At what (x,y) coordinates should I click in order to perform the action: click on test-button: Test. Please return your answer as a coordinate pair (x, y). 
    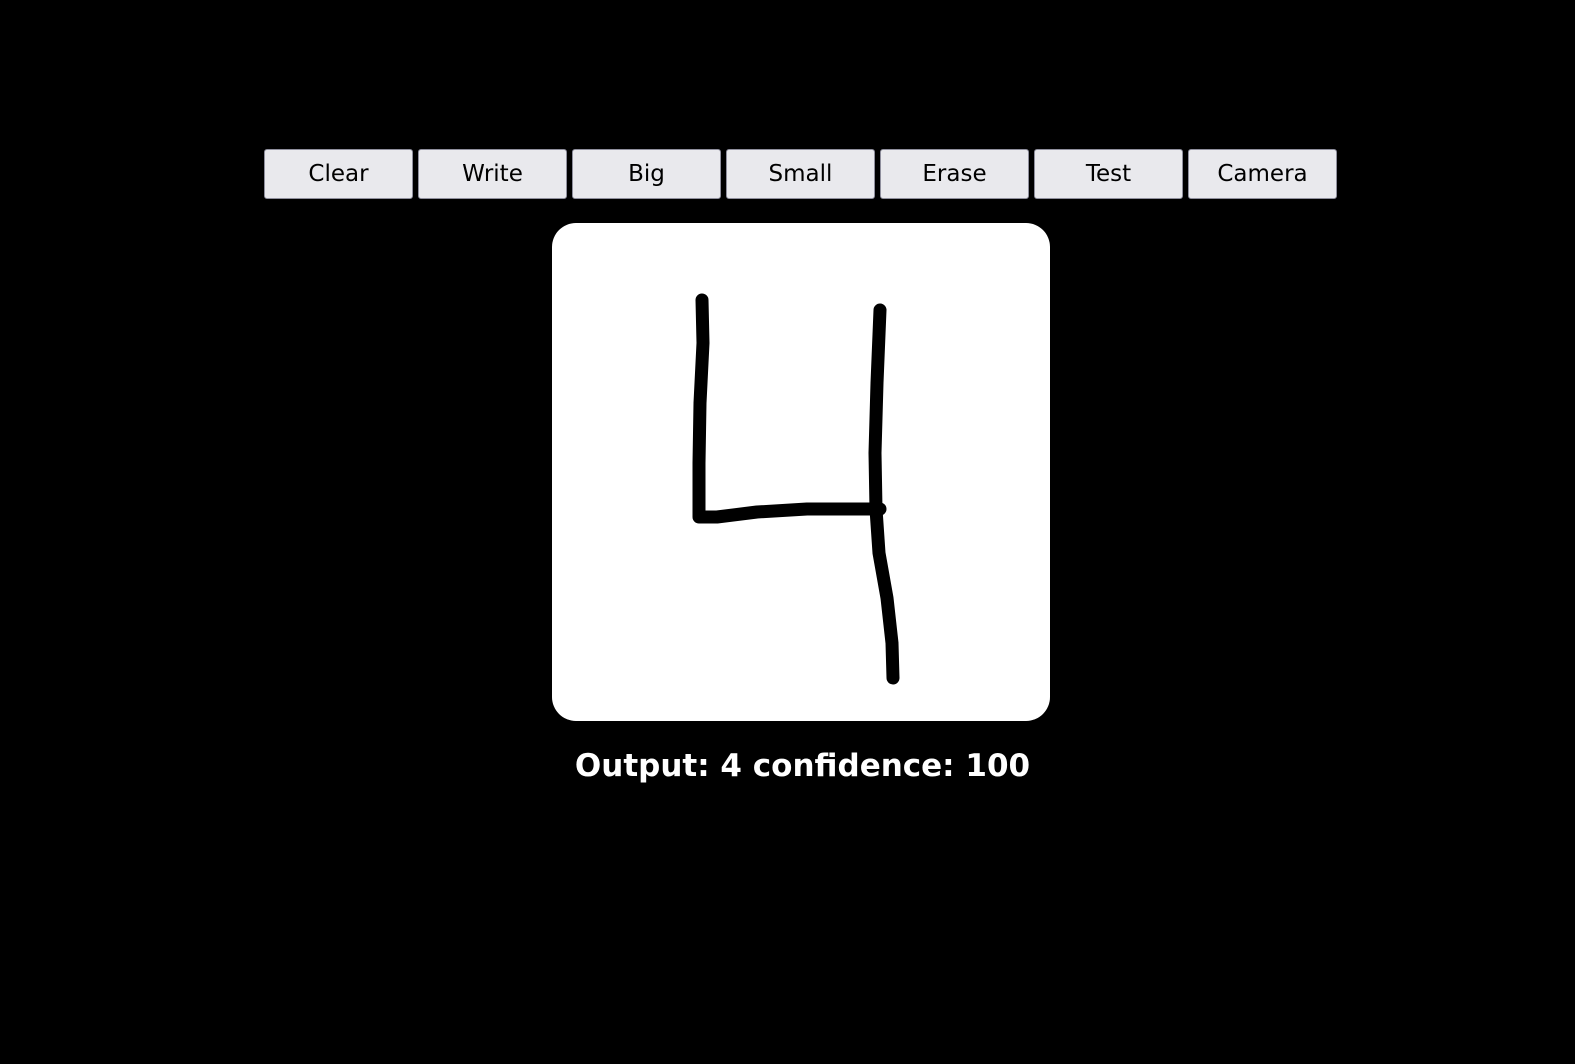
    Looking at the image, I should click on (1108, 174).